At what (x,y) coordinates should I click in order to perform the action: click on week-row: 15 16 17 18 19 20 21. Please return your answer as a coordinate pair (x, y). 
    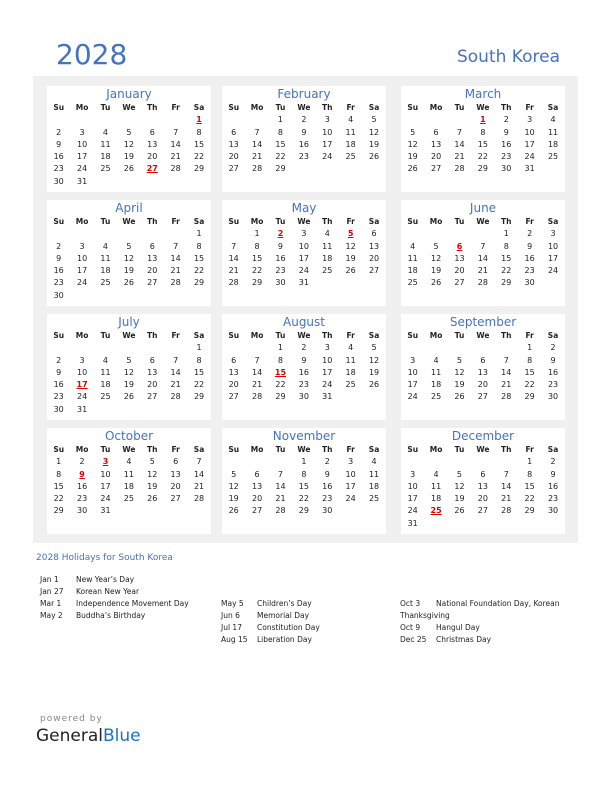
    Looking at the image, I should click on (129, 487).